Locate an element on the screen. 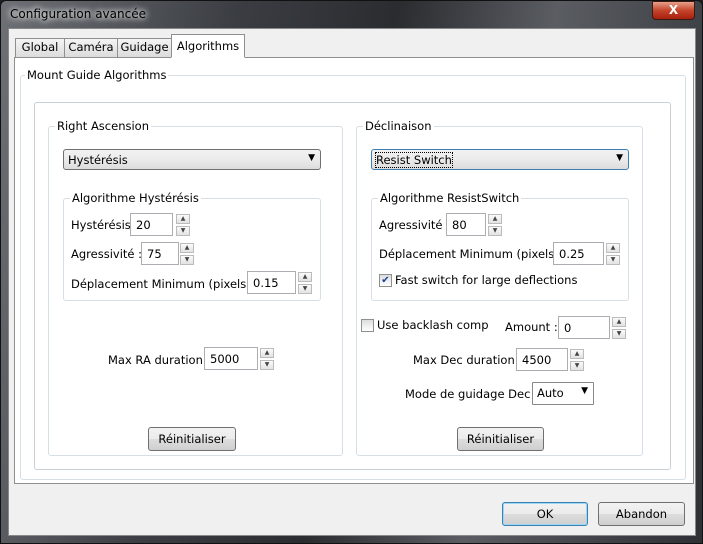 This screenshot has width=703, height=544. ra-algorithm-select: Hystérésis ▼ is located at coordinates (192, 159).